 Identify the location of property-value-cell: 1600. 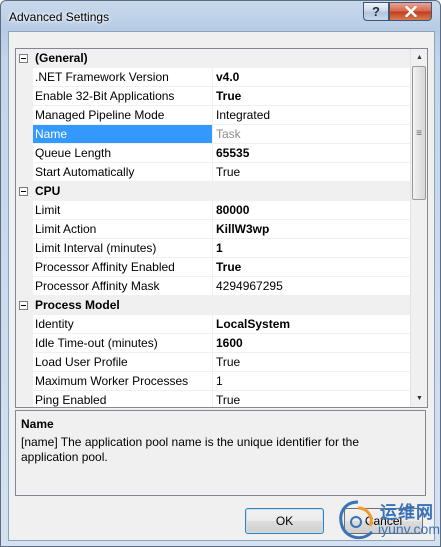
(311, 343).